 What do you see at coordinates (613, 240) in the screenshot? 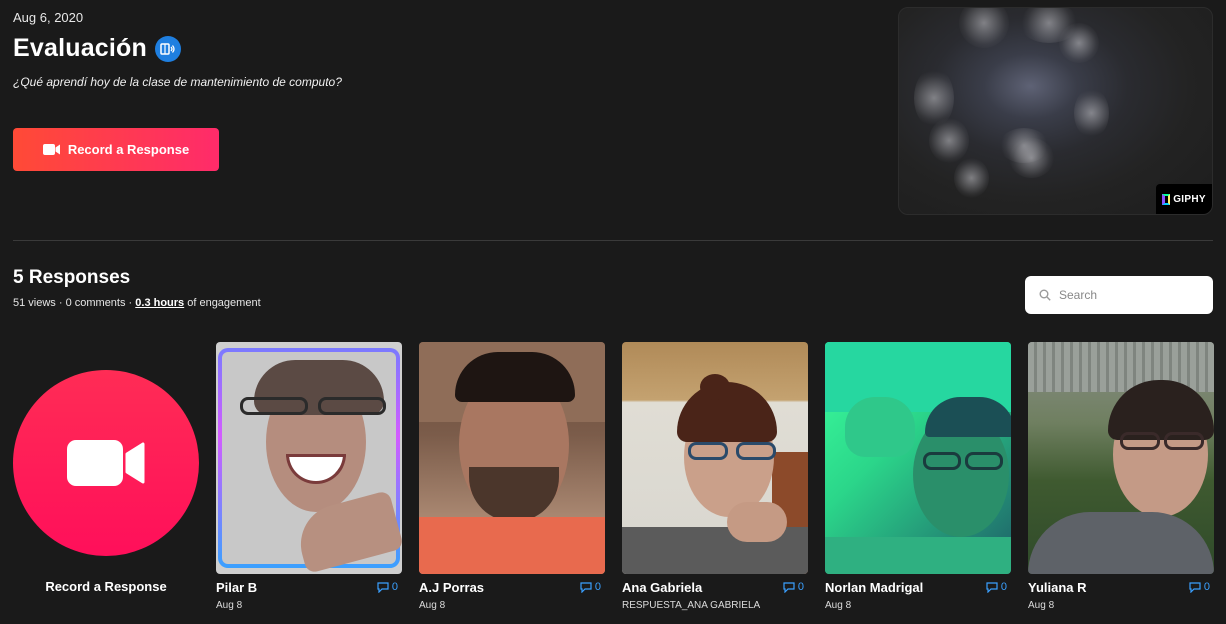
I see `section-divider` at bounding box center [613, 240].